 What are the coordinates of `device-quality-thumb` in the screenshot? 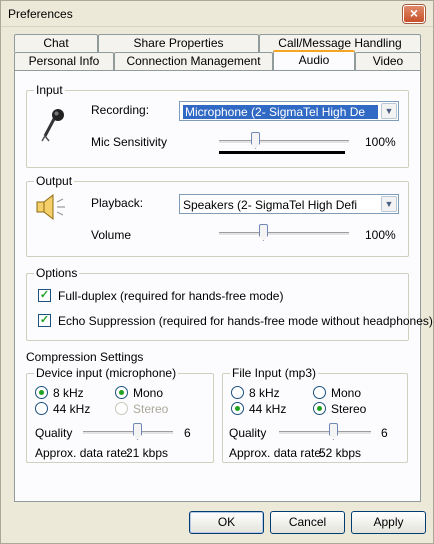 It's located at (137, 431).